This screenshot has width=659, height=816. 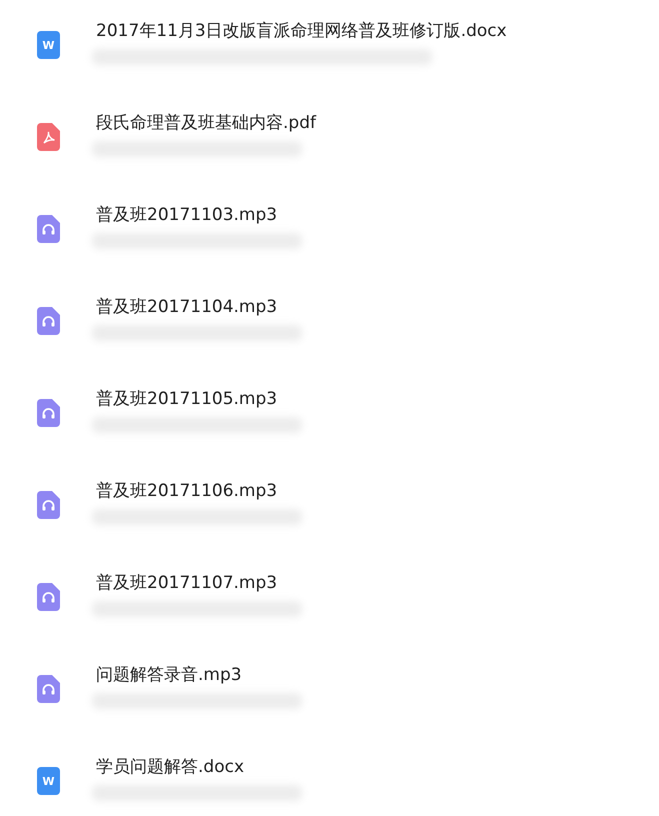 I want to click on file-name: 普及班20171106.mp3, so click(x=377, y=491).